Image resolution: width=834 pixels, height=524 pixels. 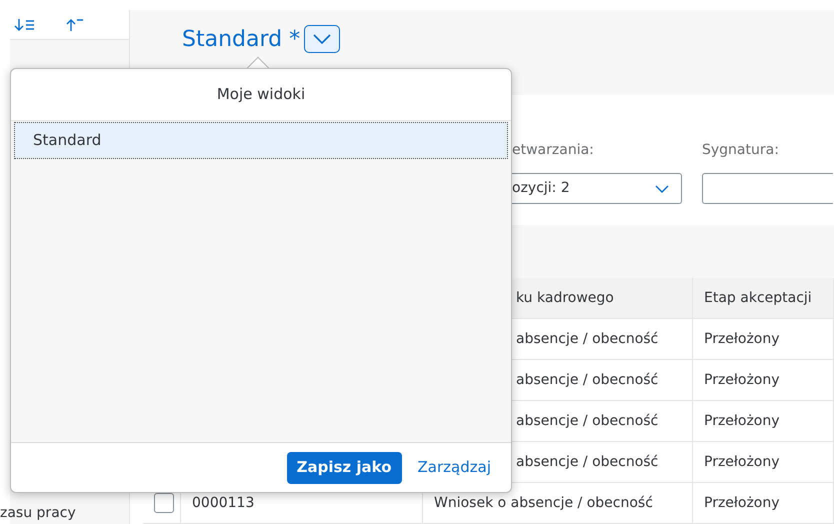 I want to click on table-cell-text: 0000113, so click(x=223, y=503).